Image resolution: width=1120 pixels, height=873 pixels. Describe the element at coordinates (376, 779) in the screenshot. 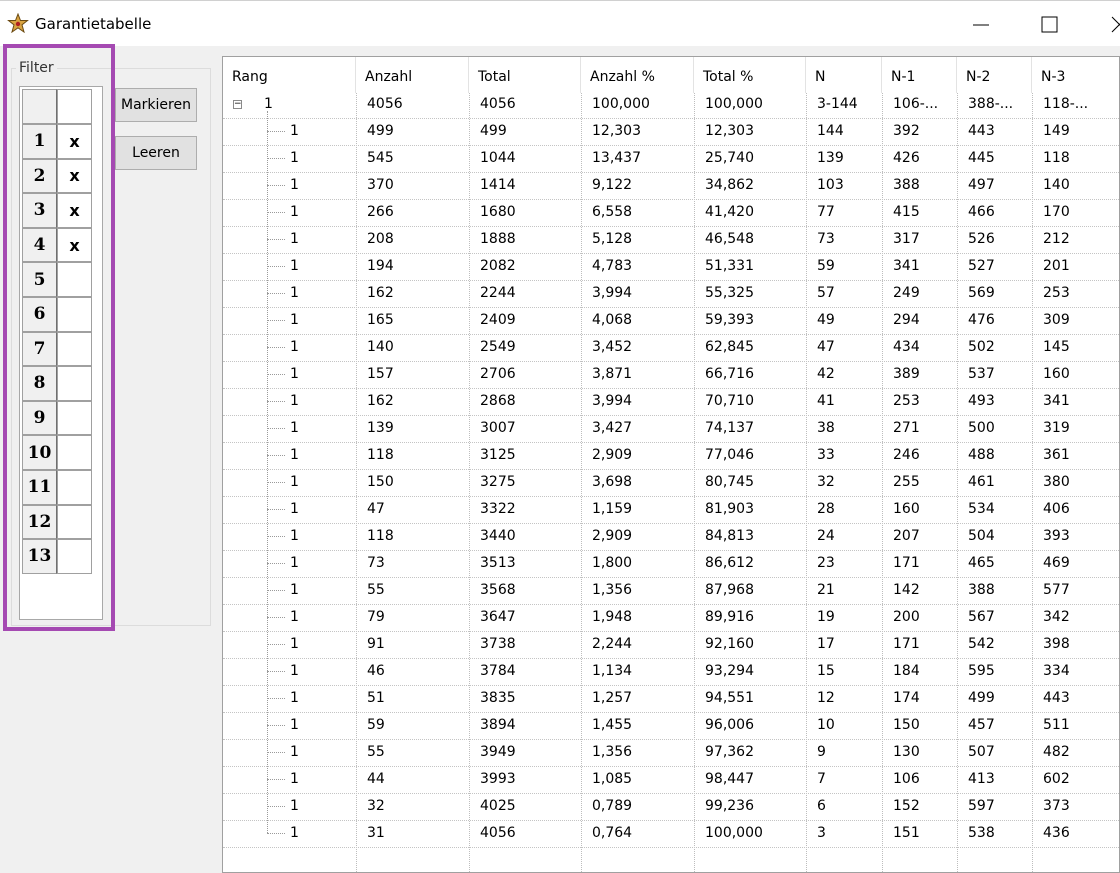

I see `cell-anzahl: 44` at that location.